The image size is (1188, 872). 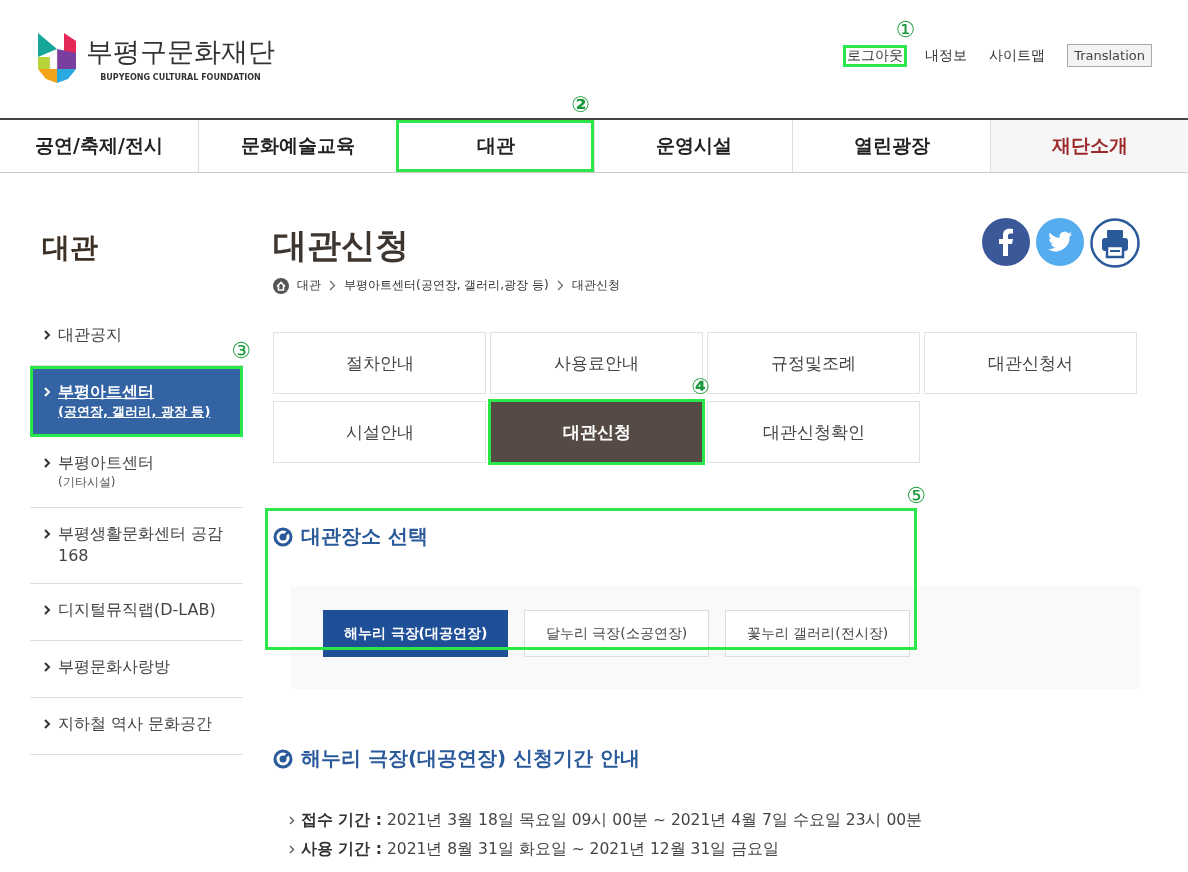 What do you see at coordinates (379, 363) in the screenshot?
I see `tab: 절차안내` at bounding box center [379, 363].